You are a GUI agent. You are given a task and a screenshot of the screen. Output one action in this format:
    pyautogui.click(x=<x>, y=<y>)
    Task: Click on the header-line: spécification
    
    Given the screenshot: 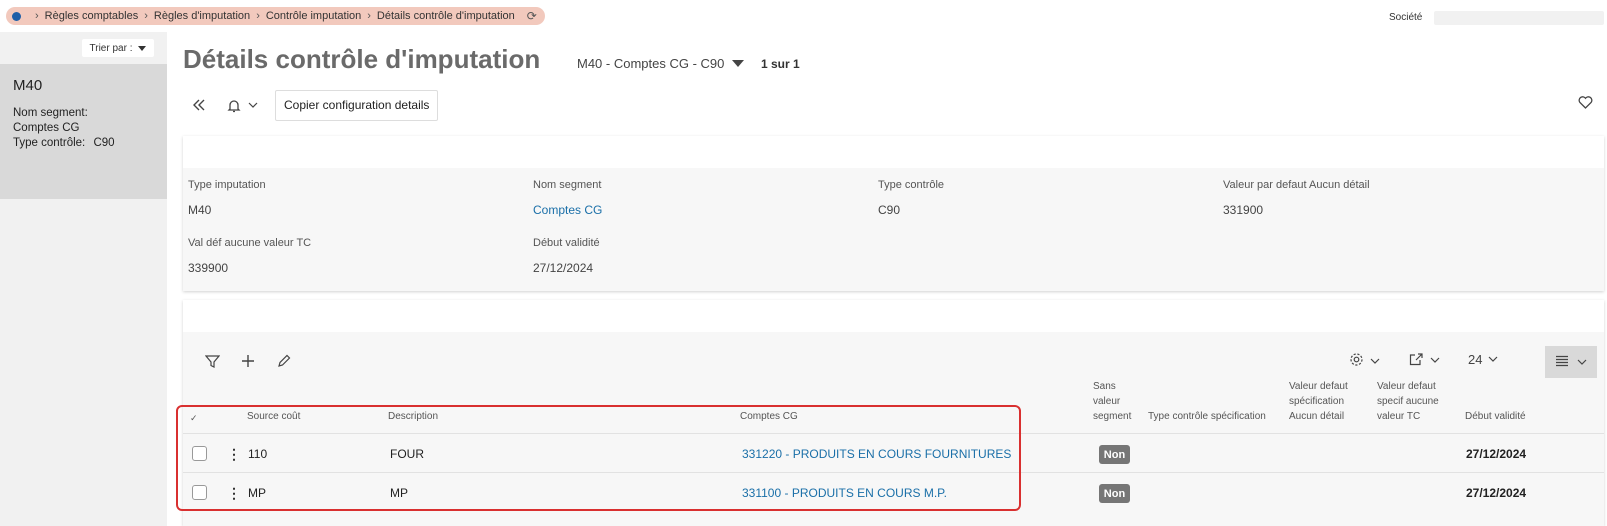 What is the action you would take?
    pyautogui.click(x=1317, y=401)
    